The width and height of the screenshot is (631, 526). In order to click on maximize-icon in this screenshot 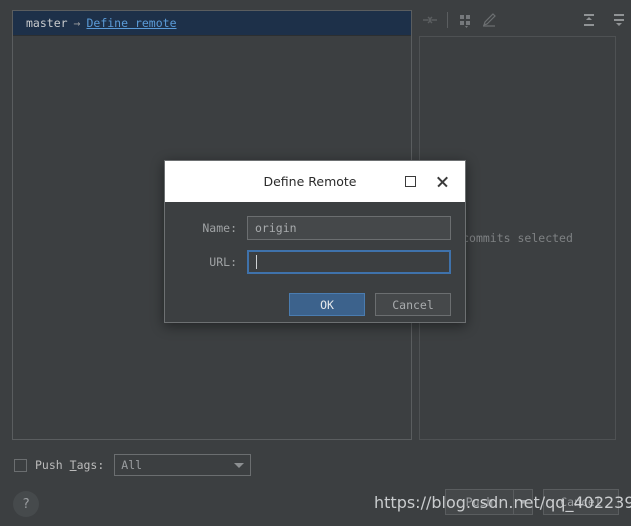, I will do `click(410, 181)`.